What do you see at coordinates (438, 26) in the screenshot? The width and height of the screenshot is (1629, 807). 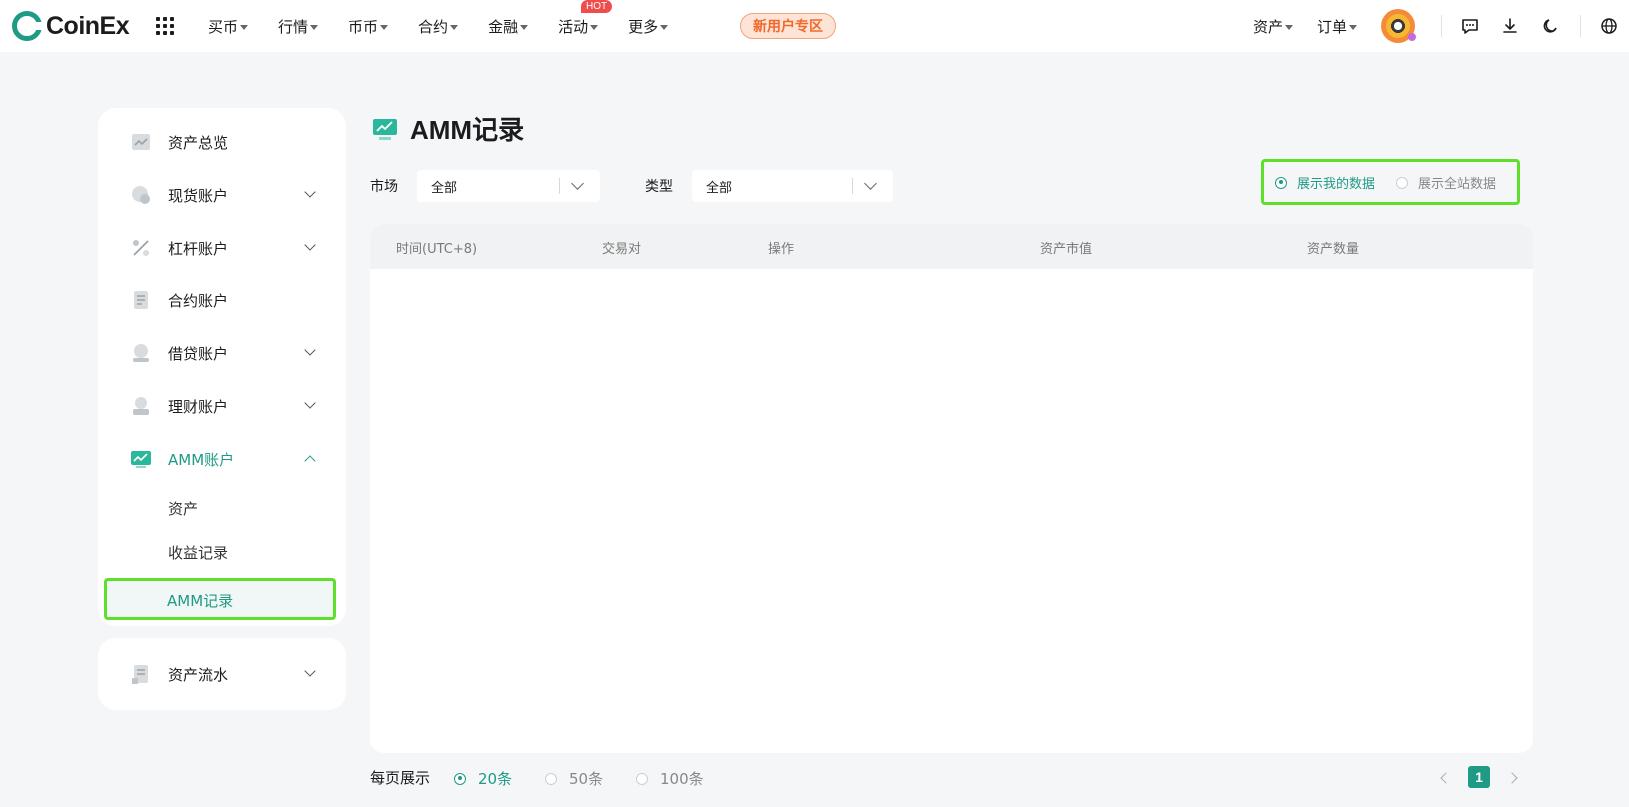 I see `nav-futures: 合约` at bounding box center [438, 26].